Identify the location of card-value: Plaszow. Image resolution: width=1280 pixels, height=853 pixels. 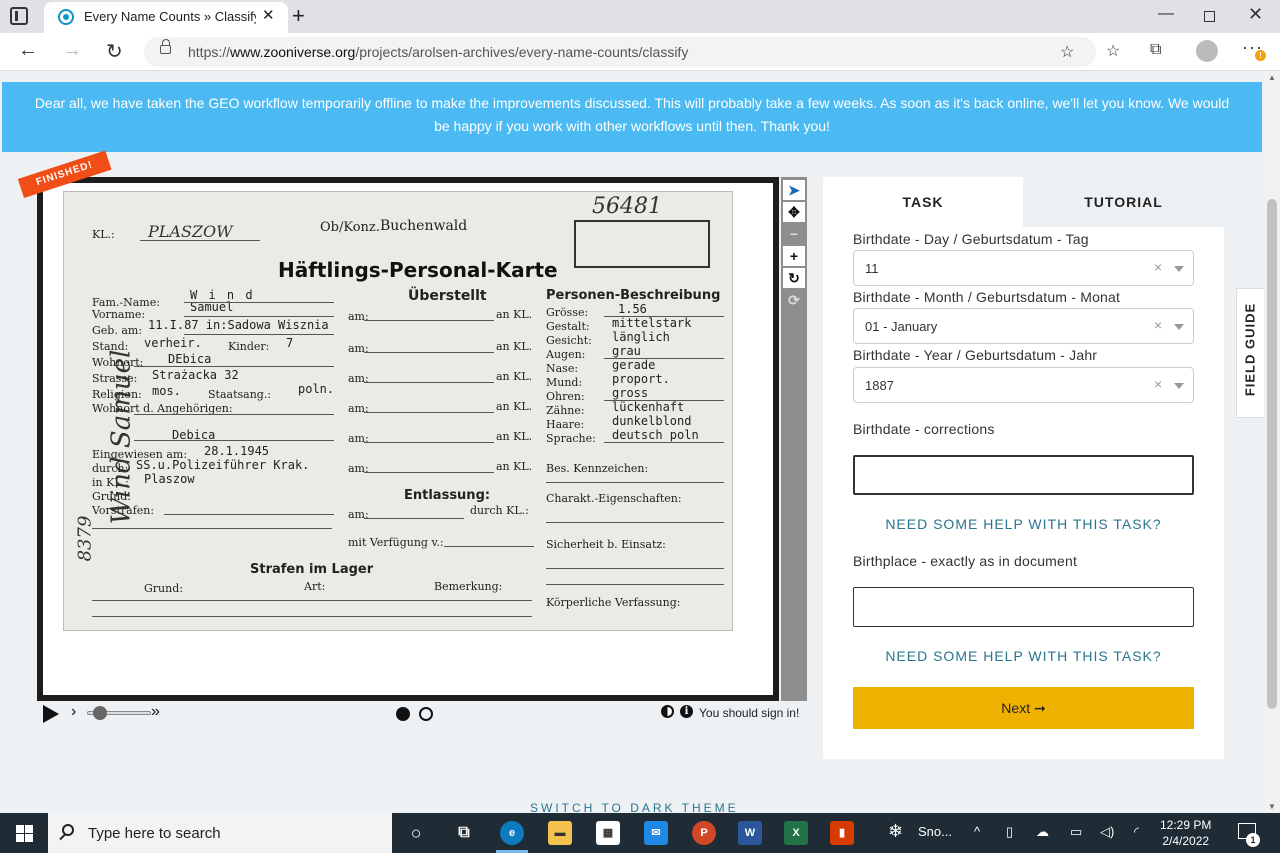
(169, 479).